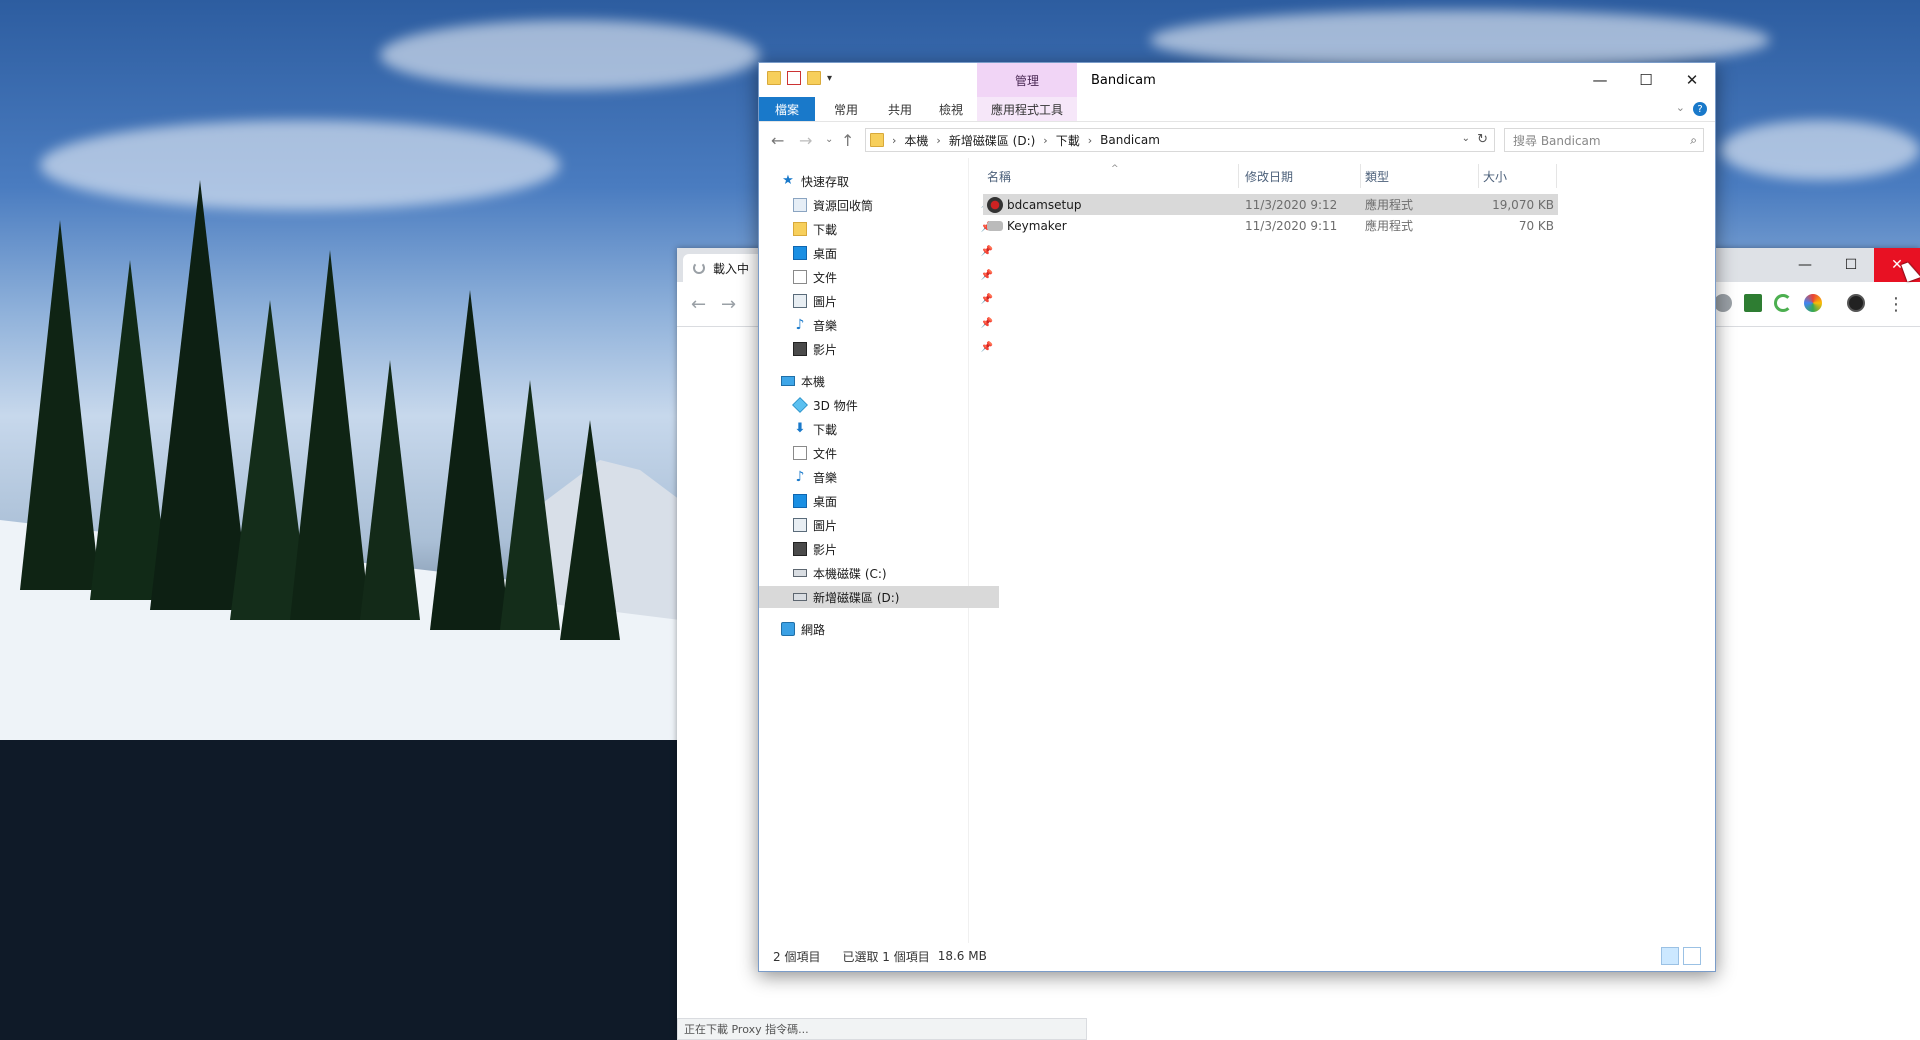 This screenshot has height=1040, width=1920. What do you see at coordinates (835, 405) in the screenshot?
I see `nav-label: 3D 物件` at bounding box center [835, 405].